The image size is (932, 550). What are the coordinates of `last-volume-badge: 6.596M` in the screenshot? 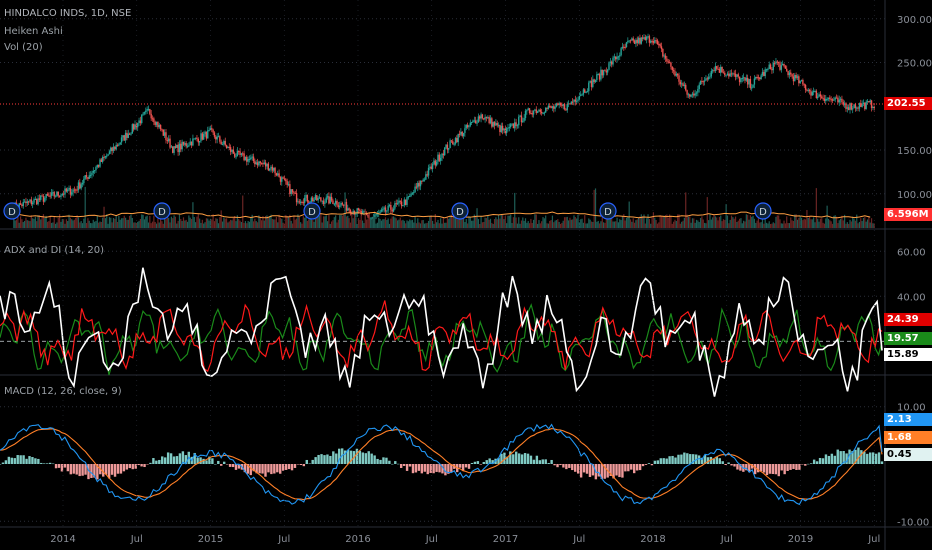 It's located at (908, 214).